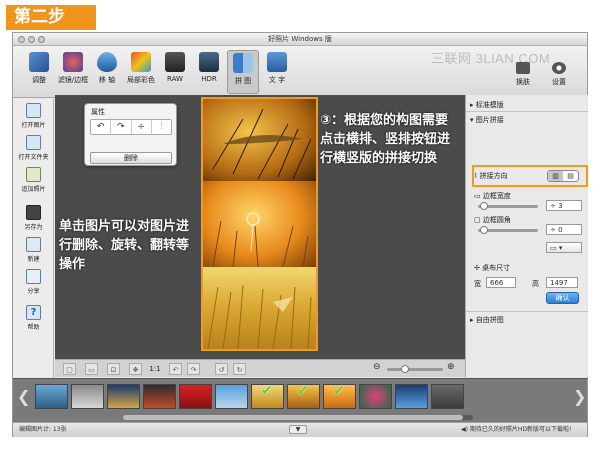 This screenshot has height=458, width=600. Describe the element at coordinates (520, 429) in the screenshot. I see `status-right-text: 期待已久的好照片HD新版可以下载啦!` at that location.